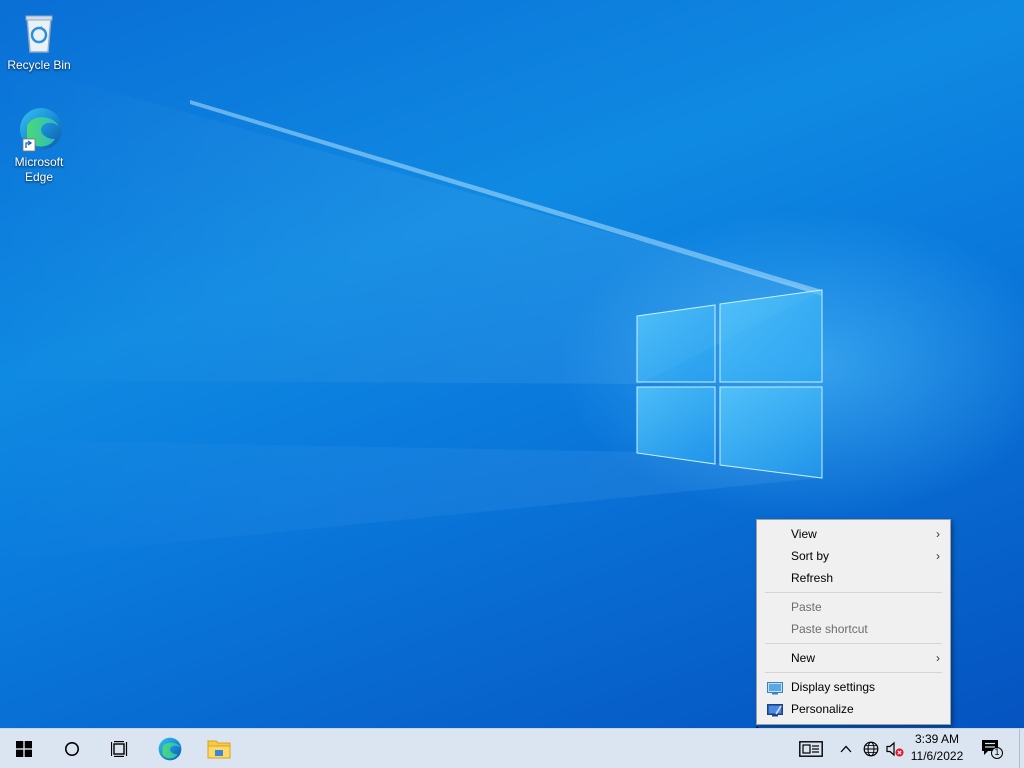  What do you see at coordinates (804, 534) in the screenshot?
I see `menu-item-label: View` at bounding box center [804, 534].